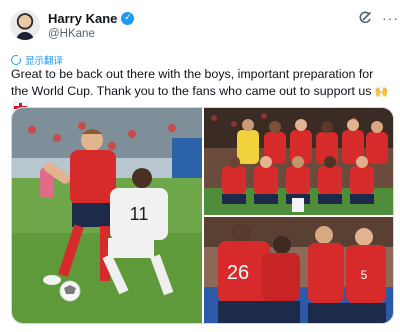 The image size is (400, 332). I want to click on svg-text: 5, so click(364, 275).